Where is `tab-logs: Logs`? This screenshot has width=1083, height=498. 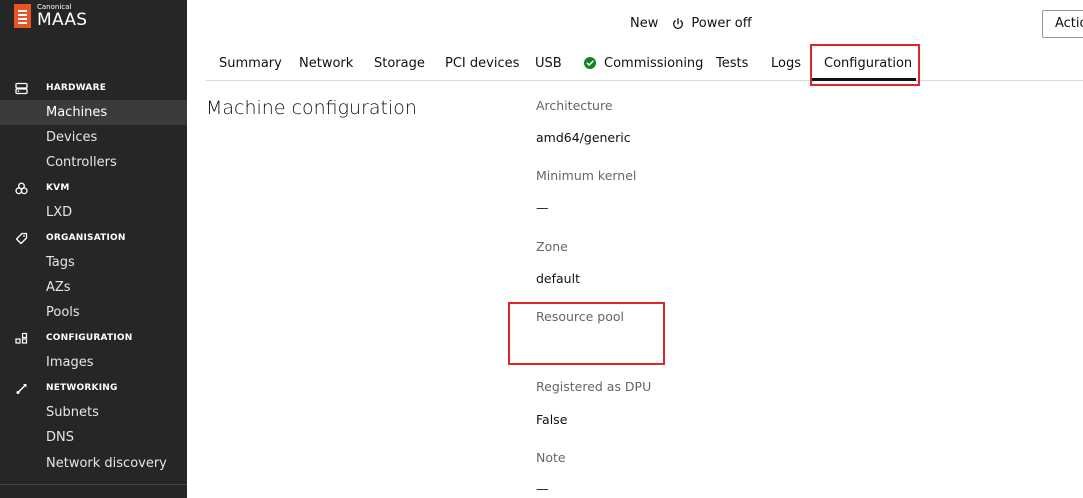
tab-logs: Logs is located at coordinates (786, 63).